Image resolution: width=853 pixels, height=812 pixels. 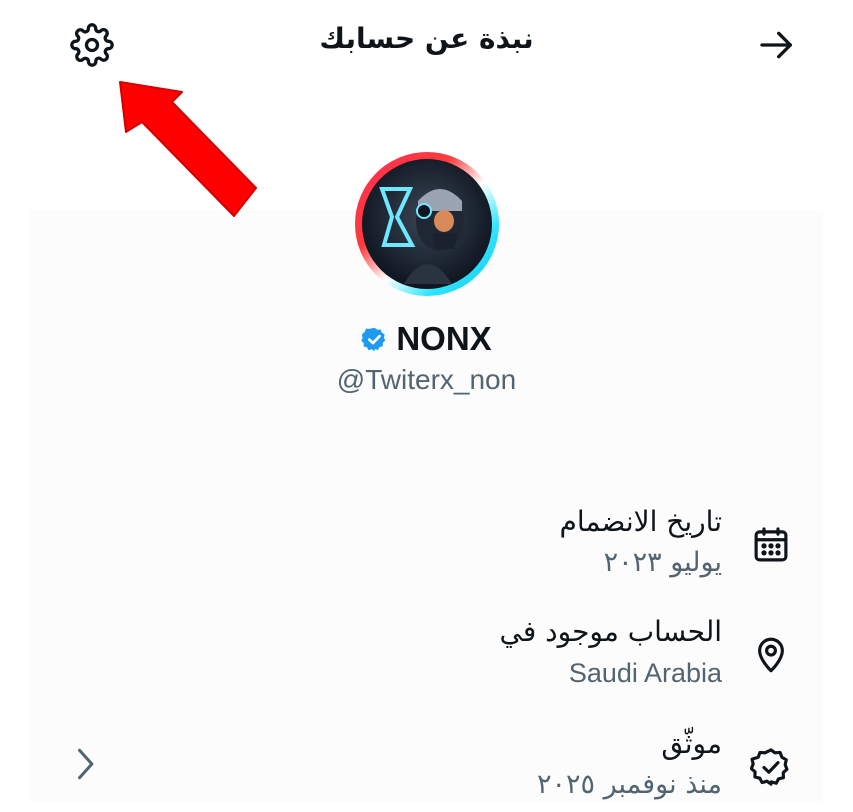 I want to click on location-pin-icon, so click(x=771, y=655).